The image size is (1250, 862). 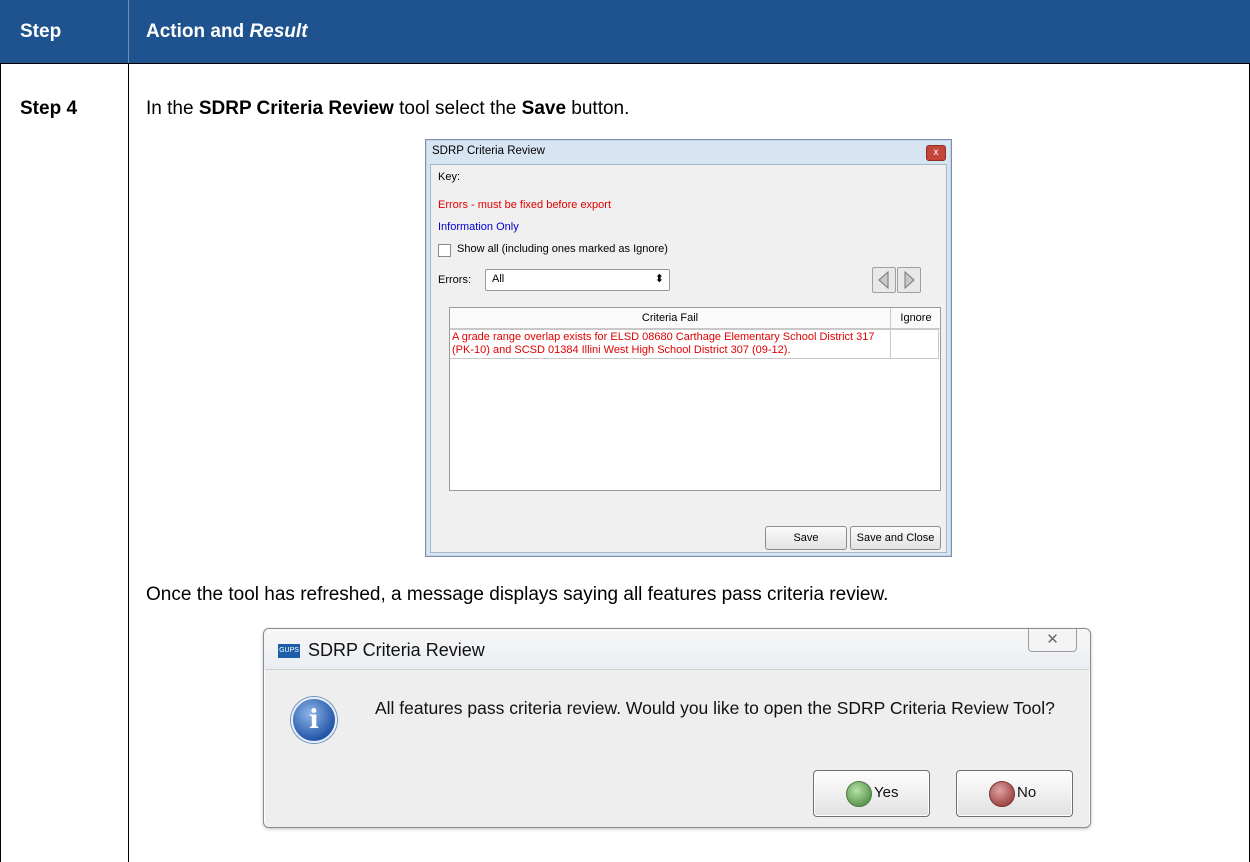 What do you see at coordinates (278, 31) in the screenshot?
I see `header-action-italic: Result` at bounding box center [278, 31].